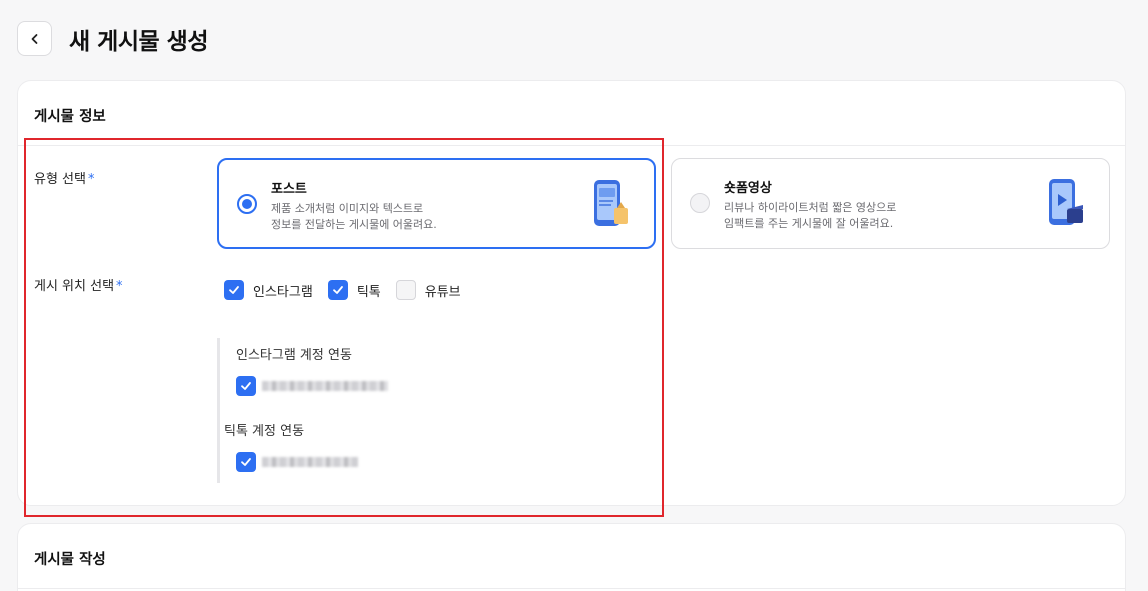 The height and width of the screenshot is (591, 1148). Describe the element at coordinates (294, 355) in the screenshot. I see `instagram-link-label: 인스타그램 계정 연동` at that location.